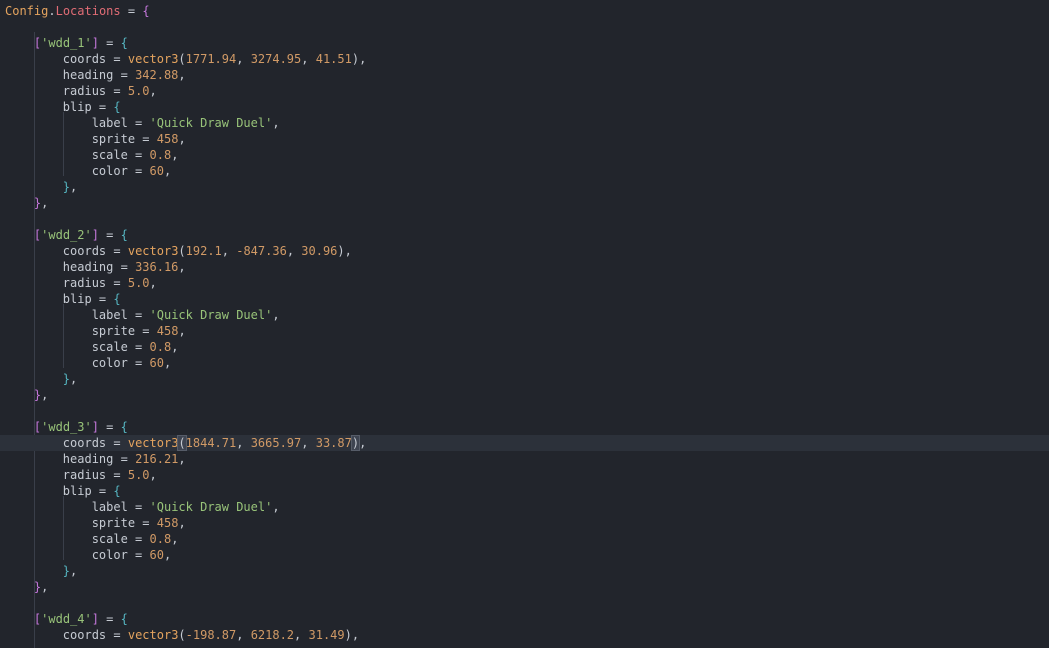 The height and width of the screenshot is (648, 1049). What do you see at coordinates (524, 251) in the screenshot?
I see `code-line: coords = vector3(192.1, -847.36, 30.96),` at bounding box center [524, 251].